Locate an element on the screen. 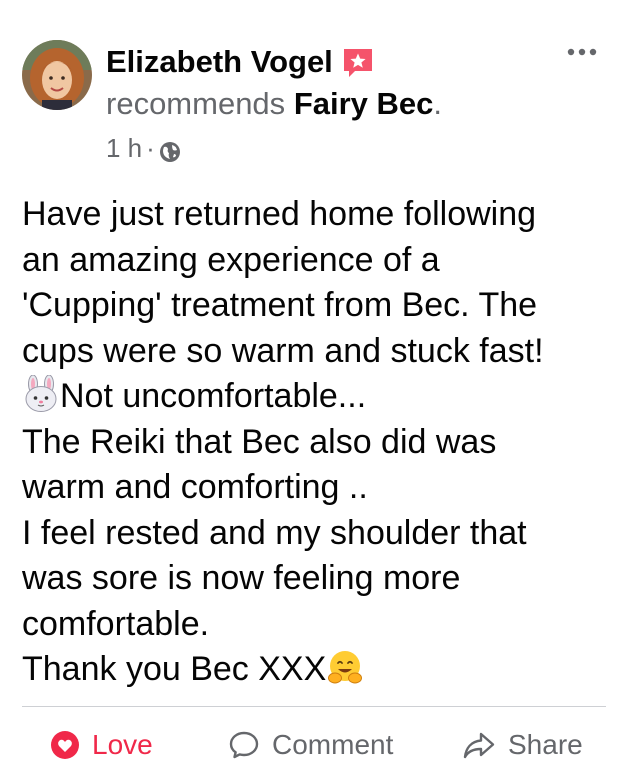  more-options-button is located at coordinates (582, 52).